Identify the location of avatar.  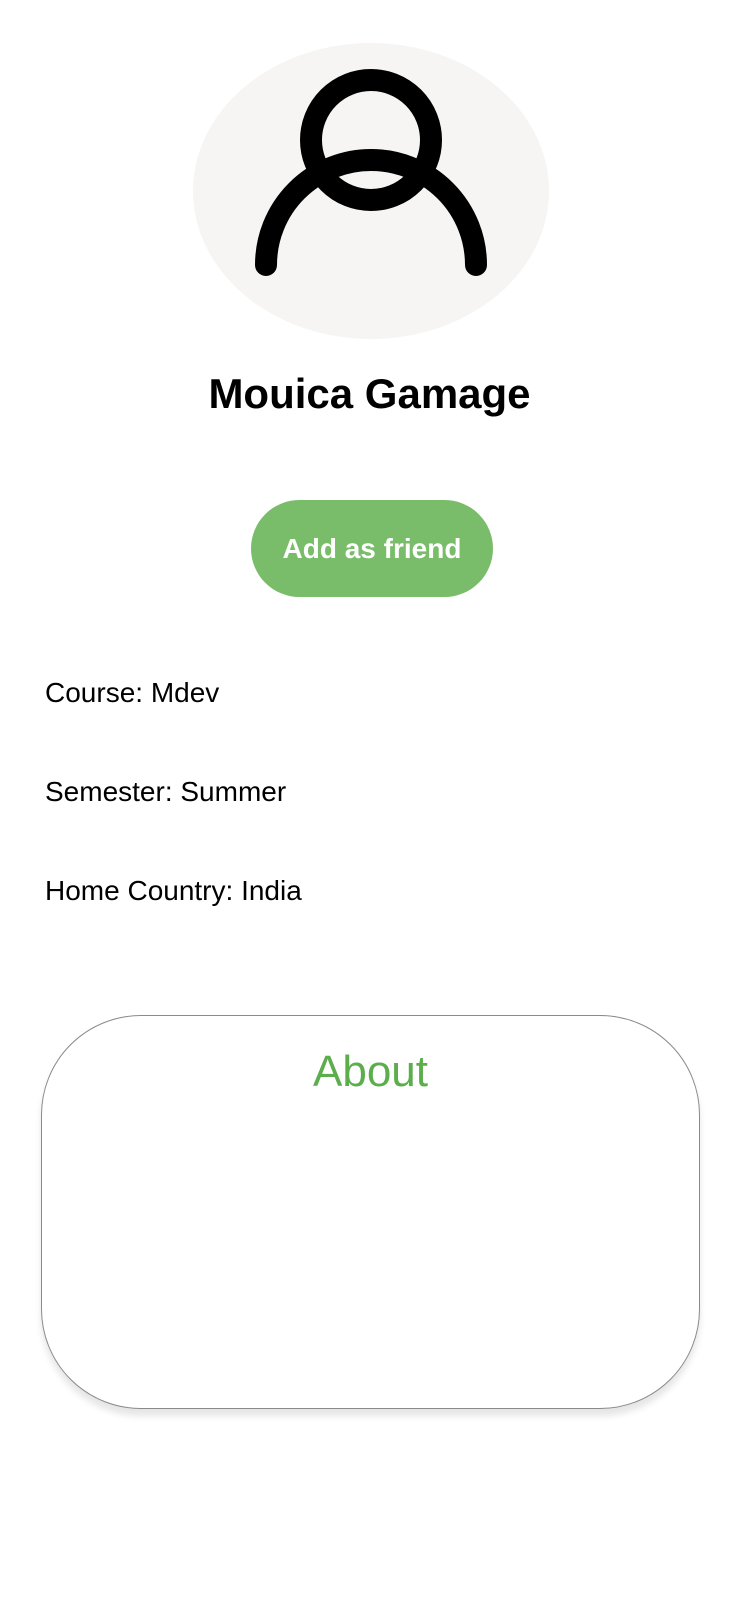
(371, 191).